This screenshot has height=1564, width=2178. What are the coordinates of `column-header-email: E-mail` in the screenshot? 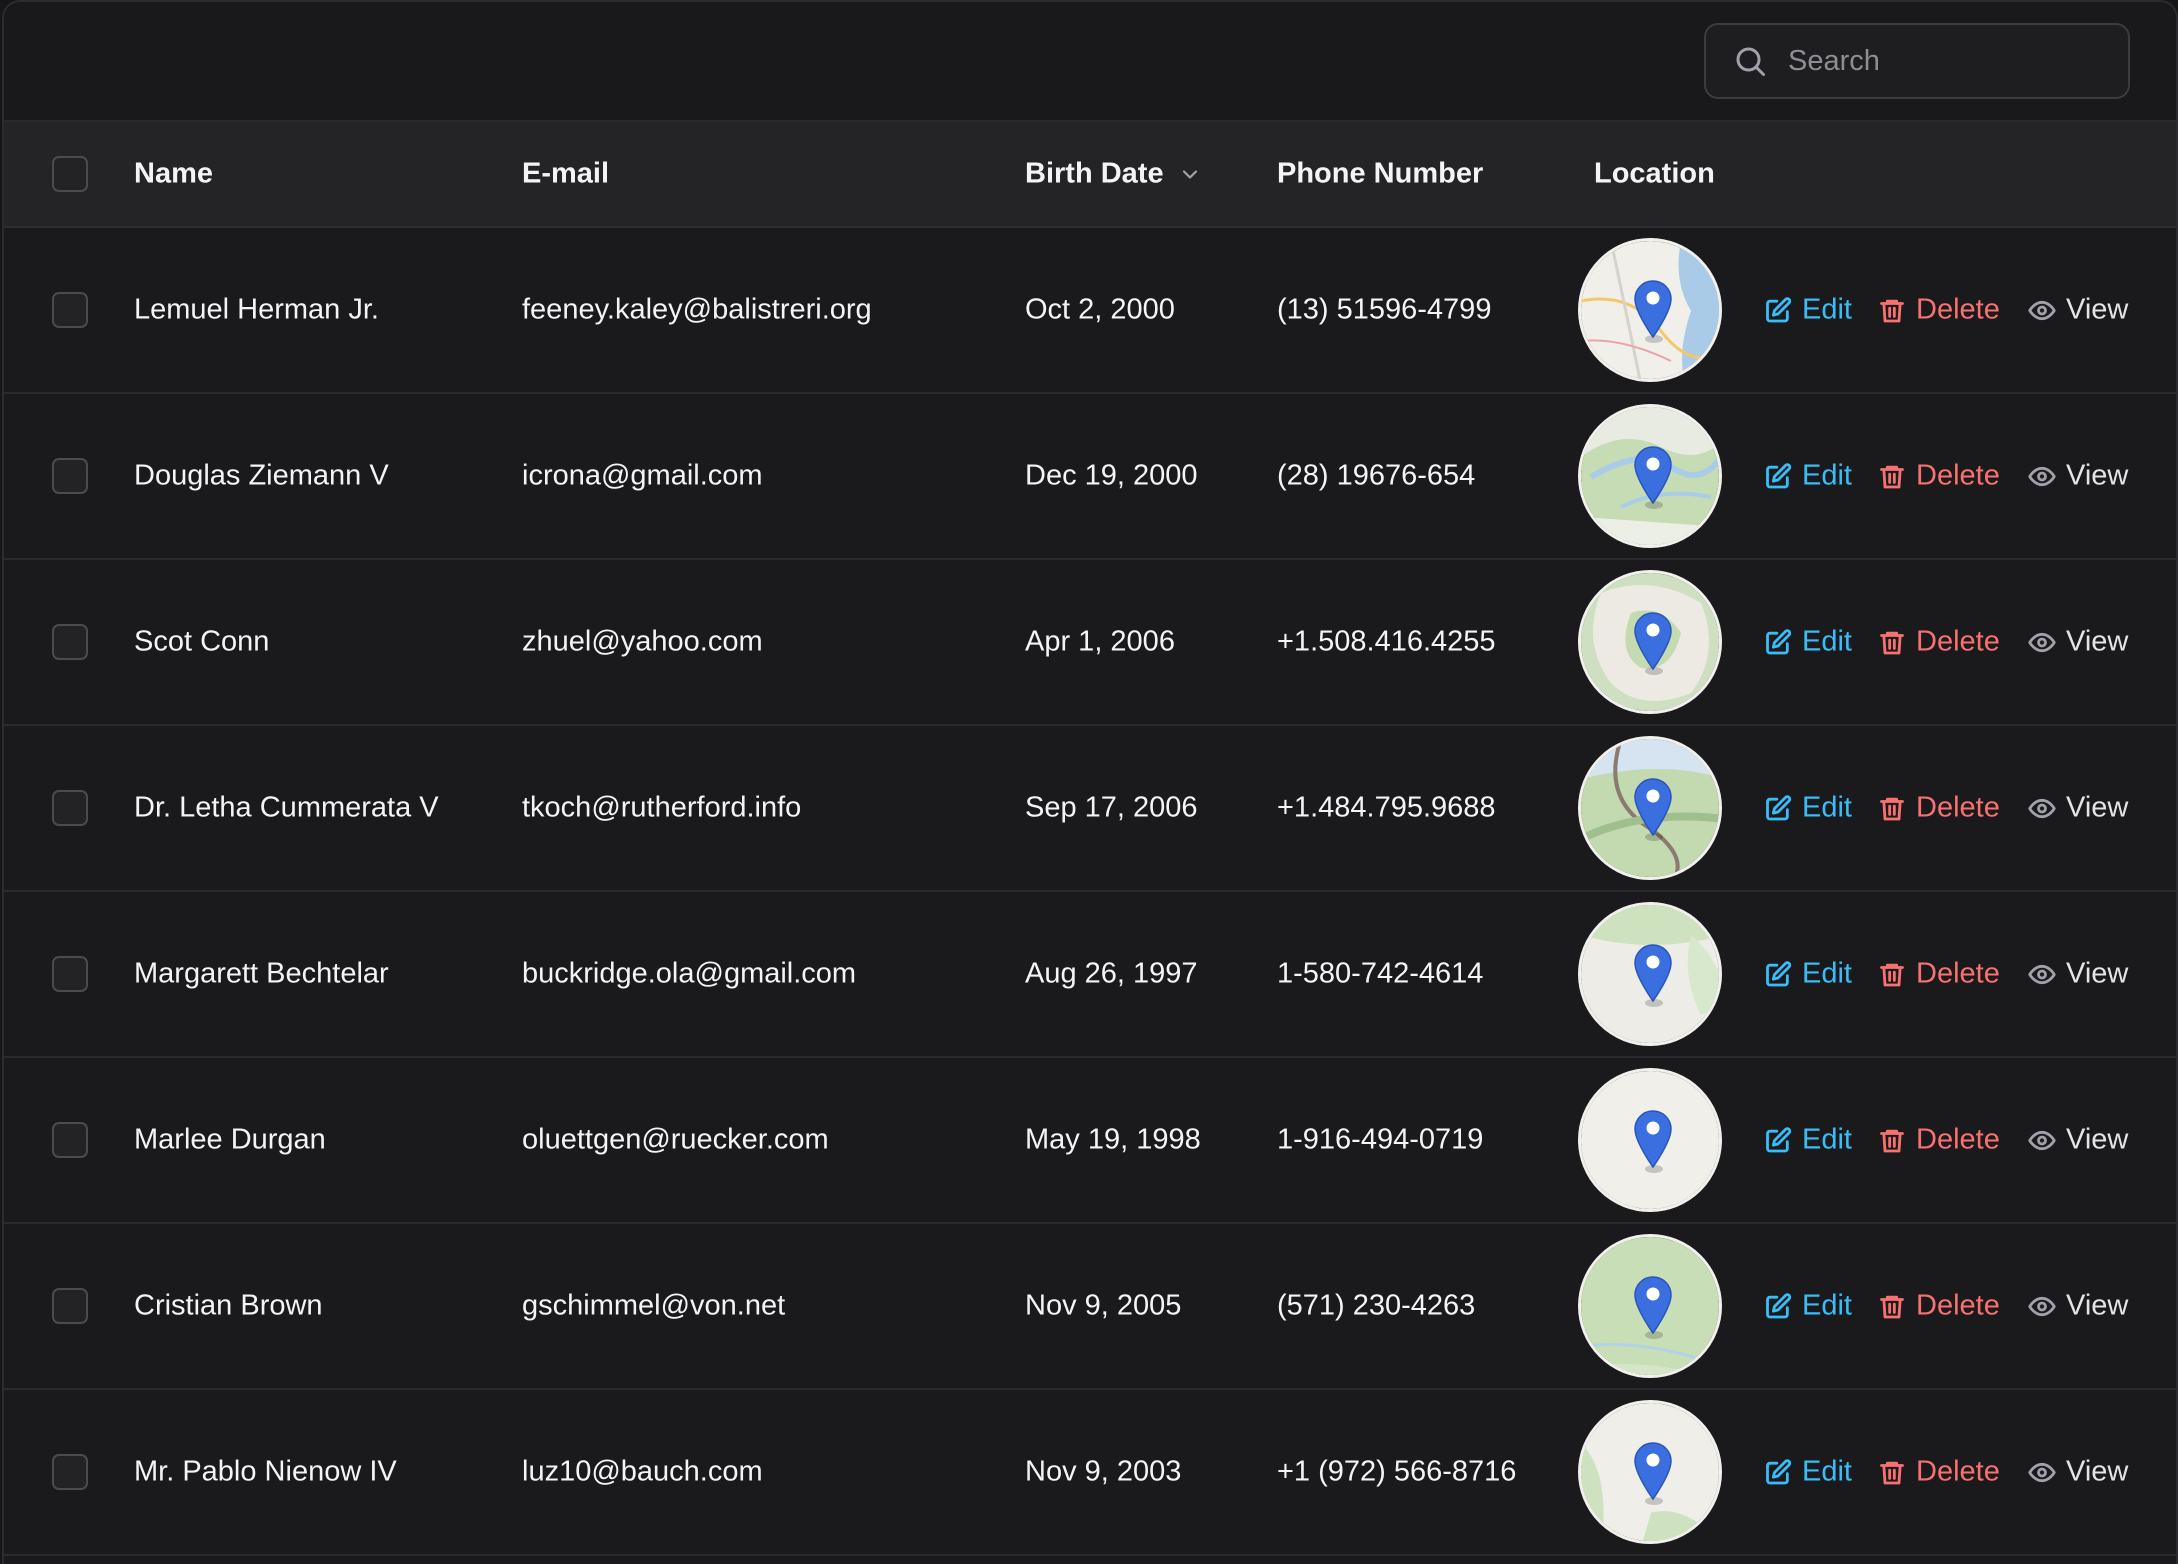 It's located at (565, 174).